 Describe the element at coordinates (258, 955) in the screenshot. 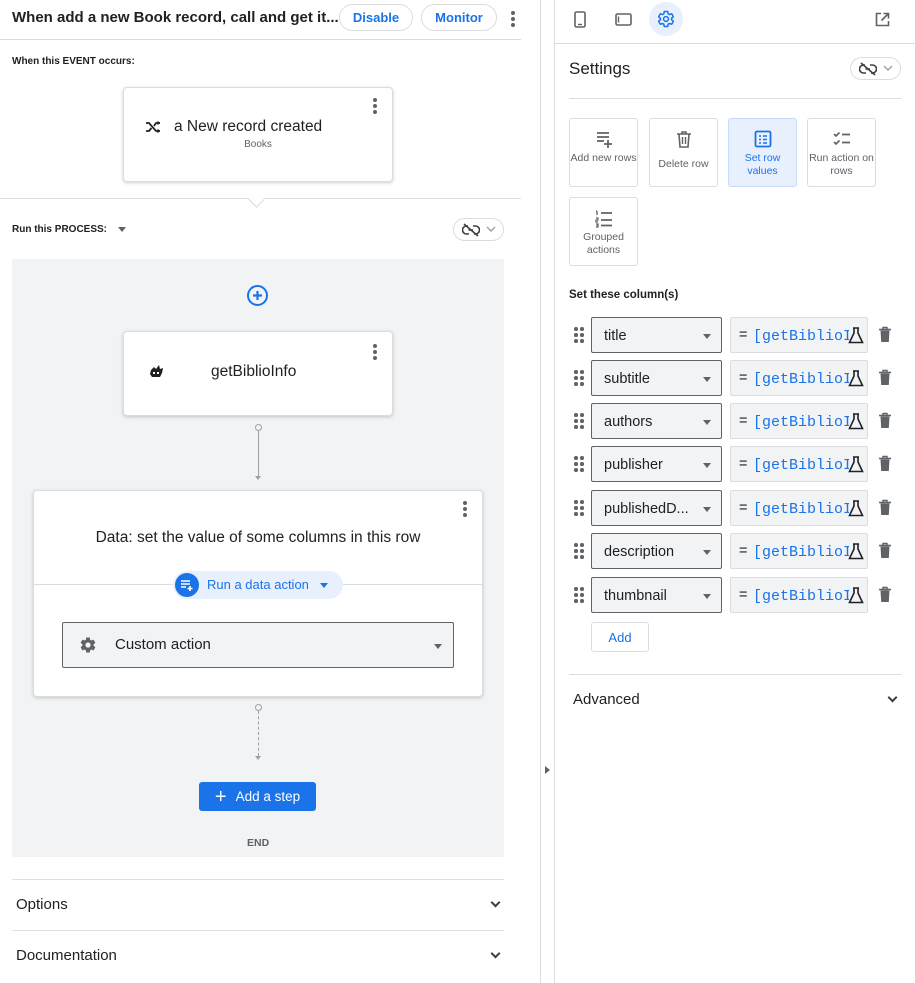

I see `documentation-expander: Documentation` at that location.